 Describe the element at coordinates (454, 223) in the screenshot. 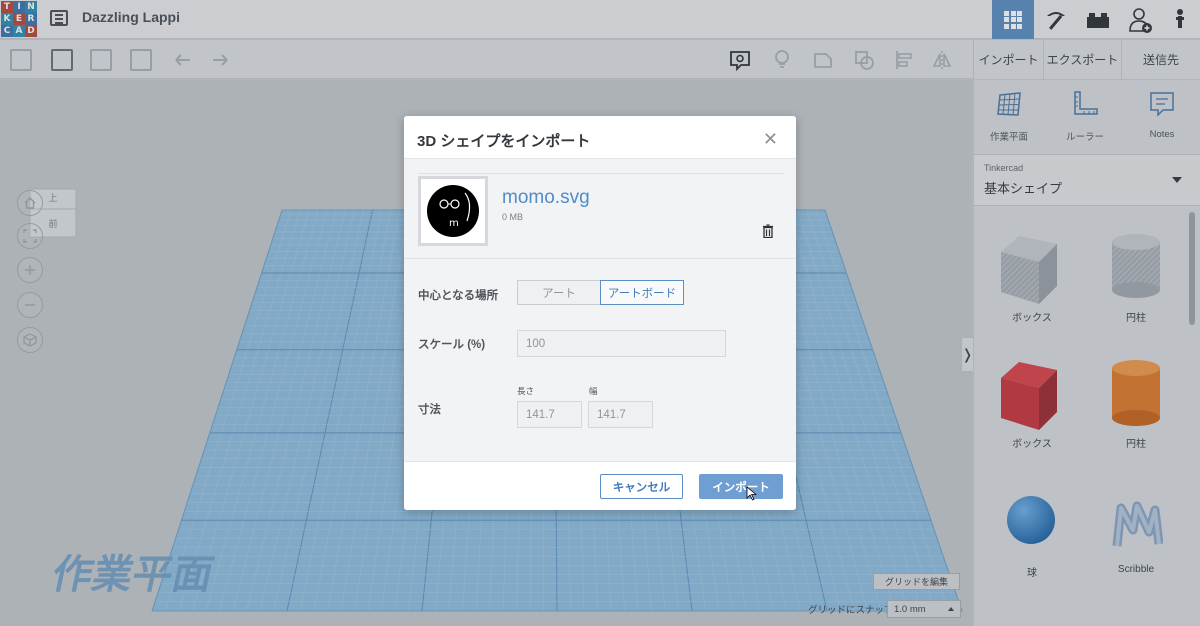

I see `svg-text: m` at that location.